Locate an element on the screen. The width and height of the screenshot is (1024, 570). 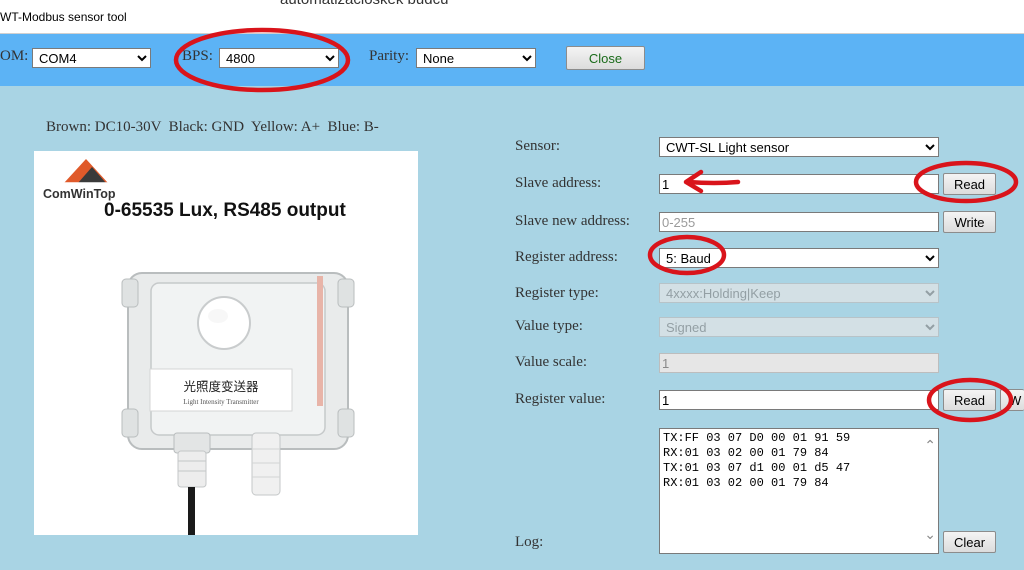
value-type-select: Signed is located at coordinates (799, 327).